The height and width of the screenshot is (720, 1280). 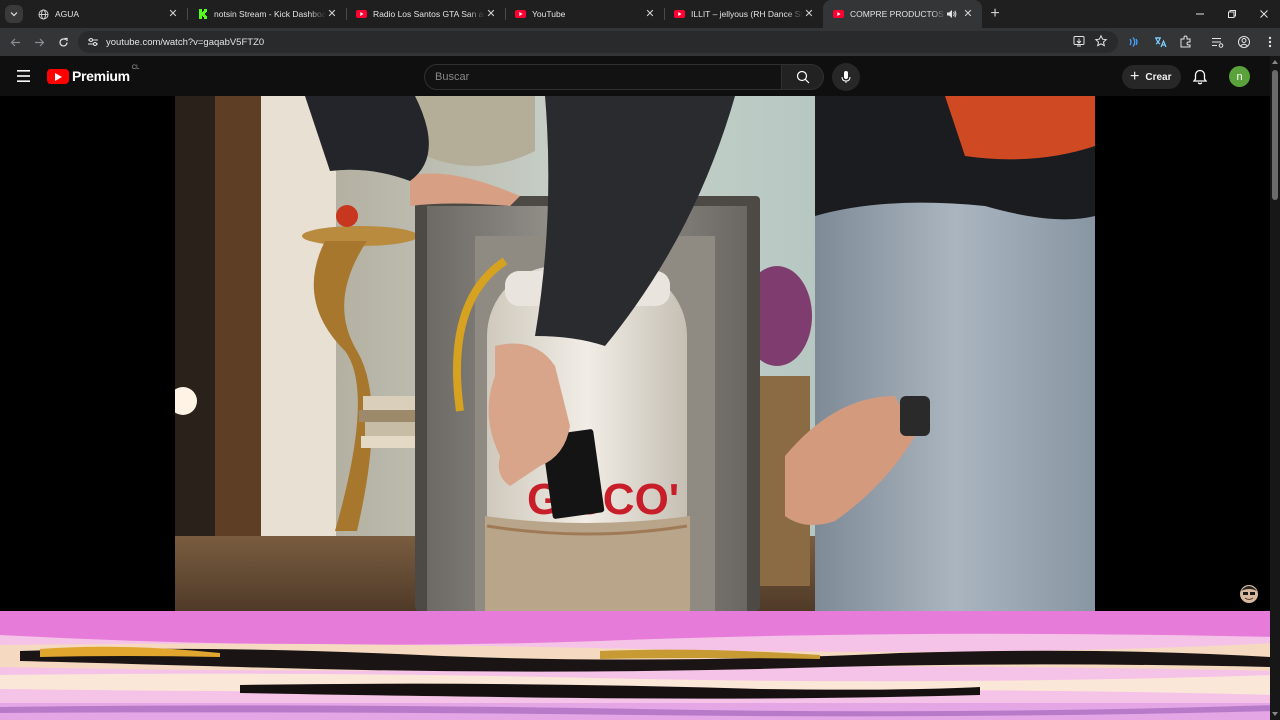 I want to click on tab-search-button, so click(x=14, y=14).